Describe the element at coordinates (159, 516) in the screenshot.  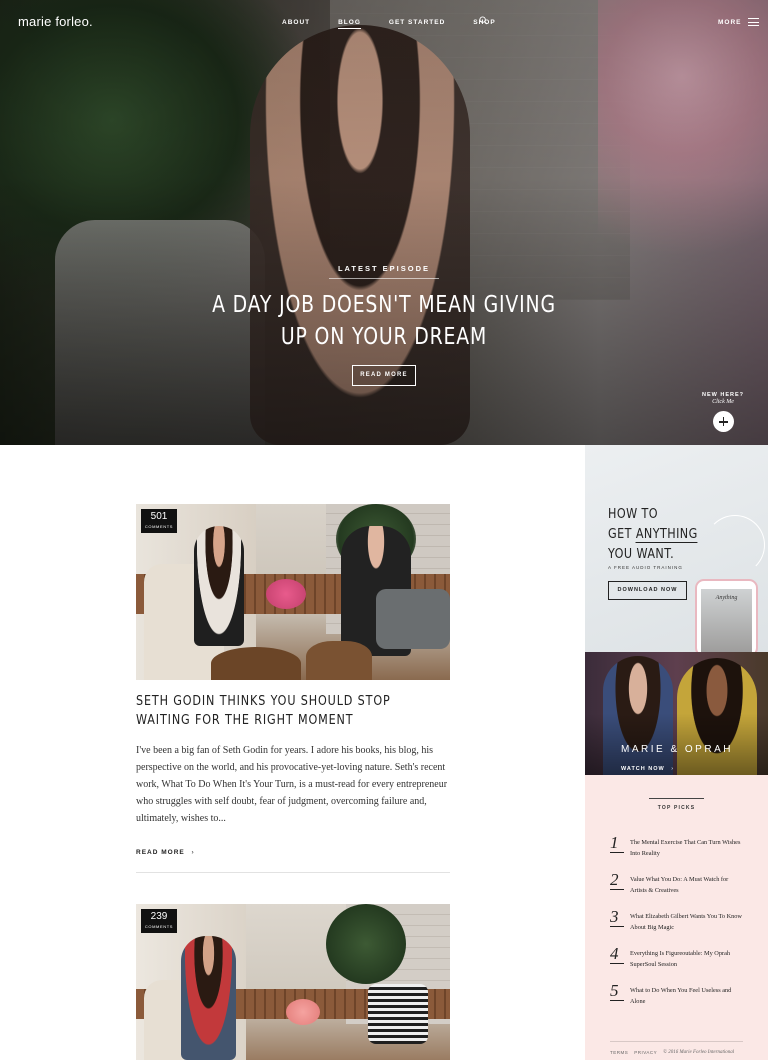
I see `comment-count: 501` at that location.